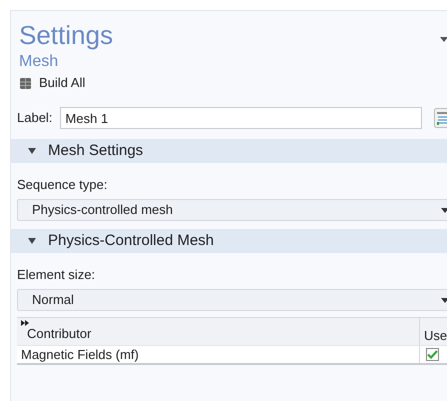 Image resolution: width=447 pixels, height=401 pixels. Describe the element at coordinates (25, 83) in the screenshot. I see `grid-icon` at that location.